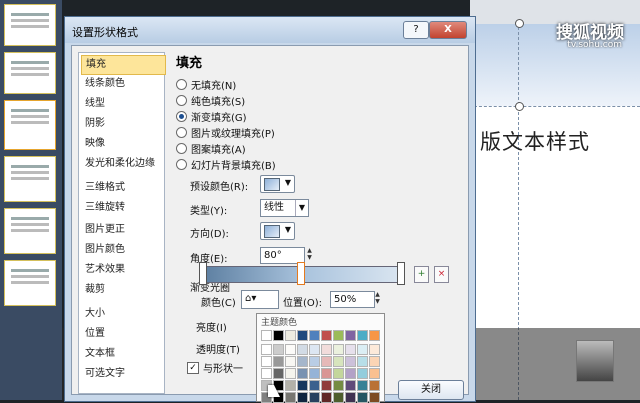  Describe the element at coordinates (416, 30) in the screenshot. I see `help-button: ?` at that location.